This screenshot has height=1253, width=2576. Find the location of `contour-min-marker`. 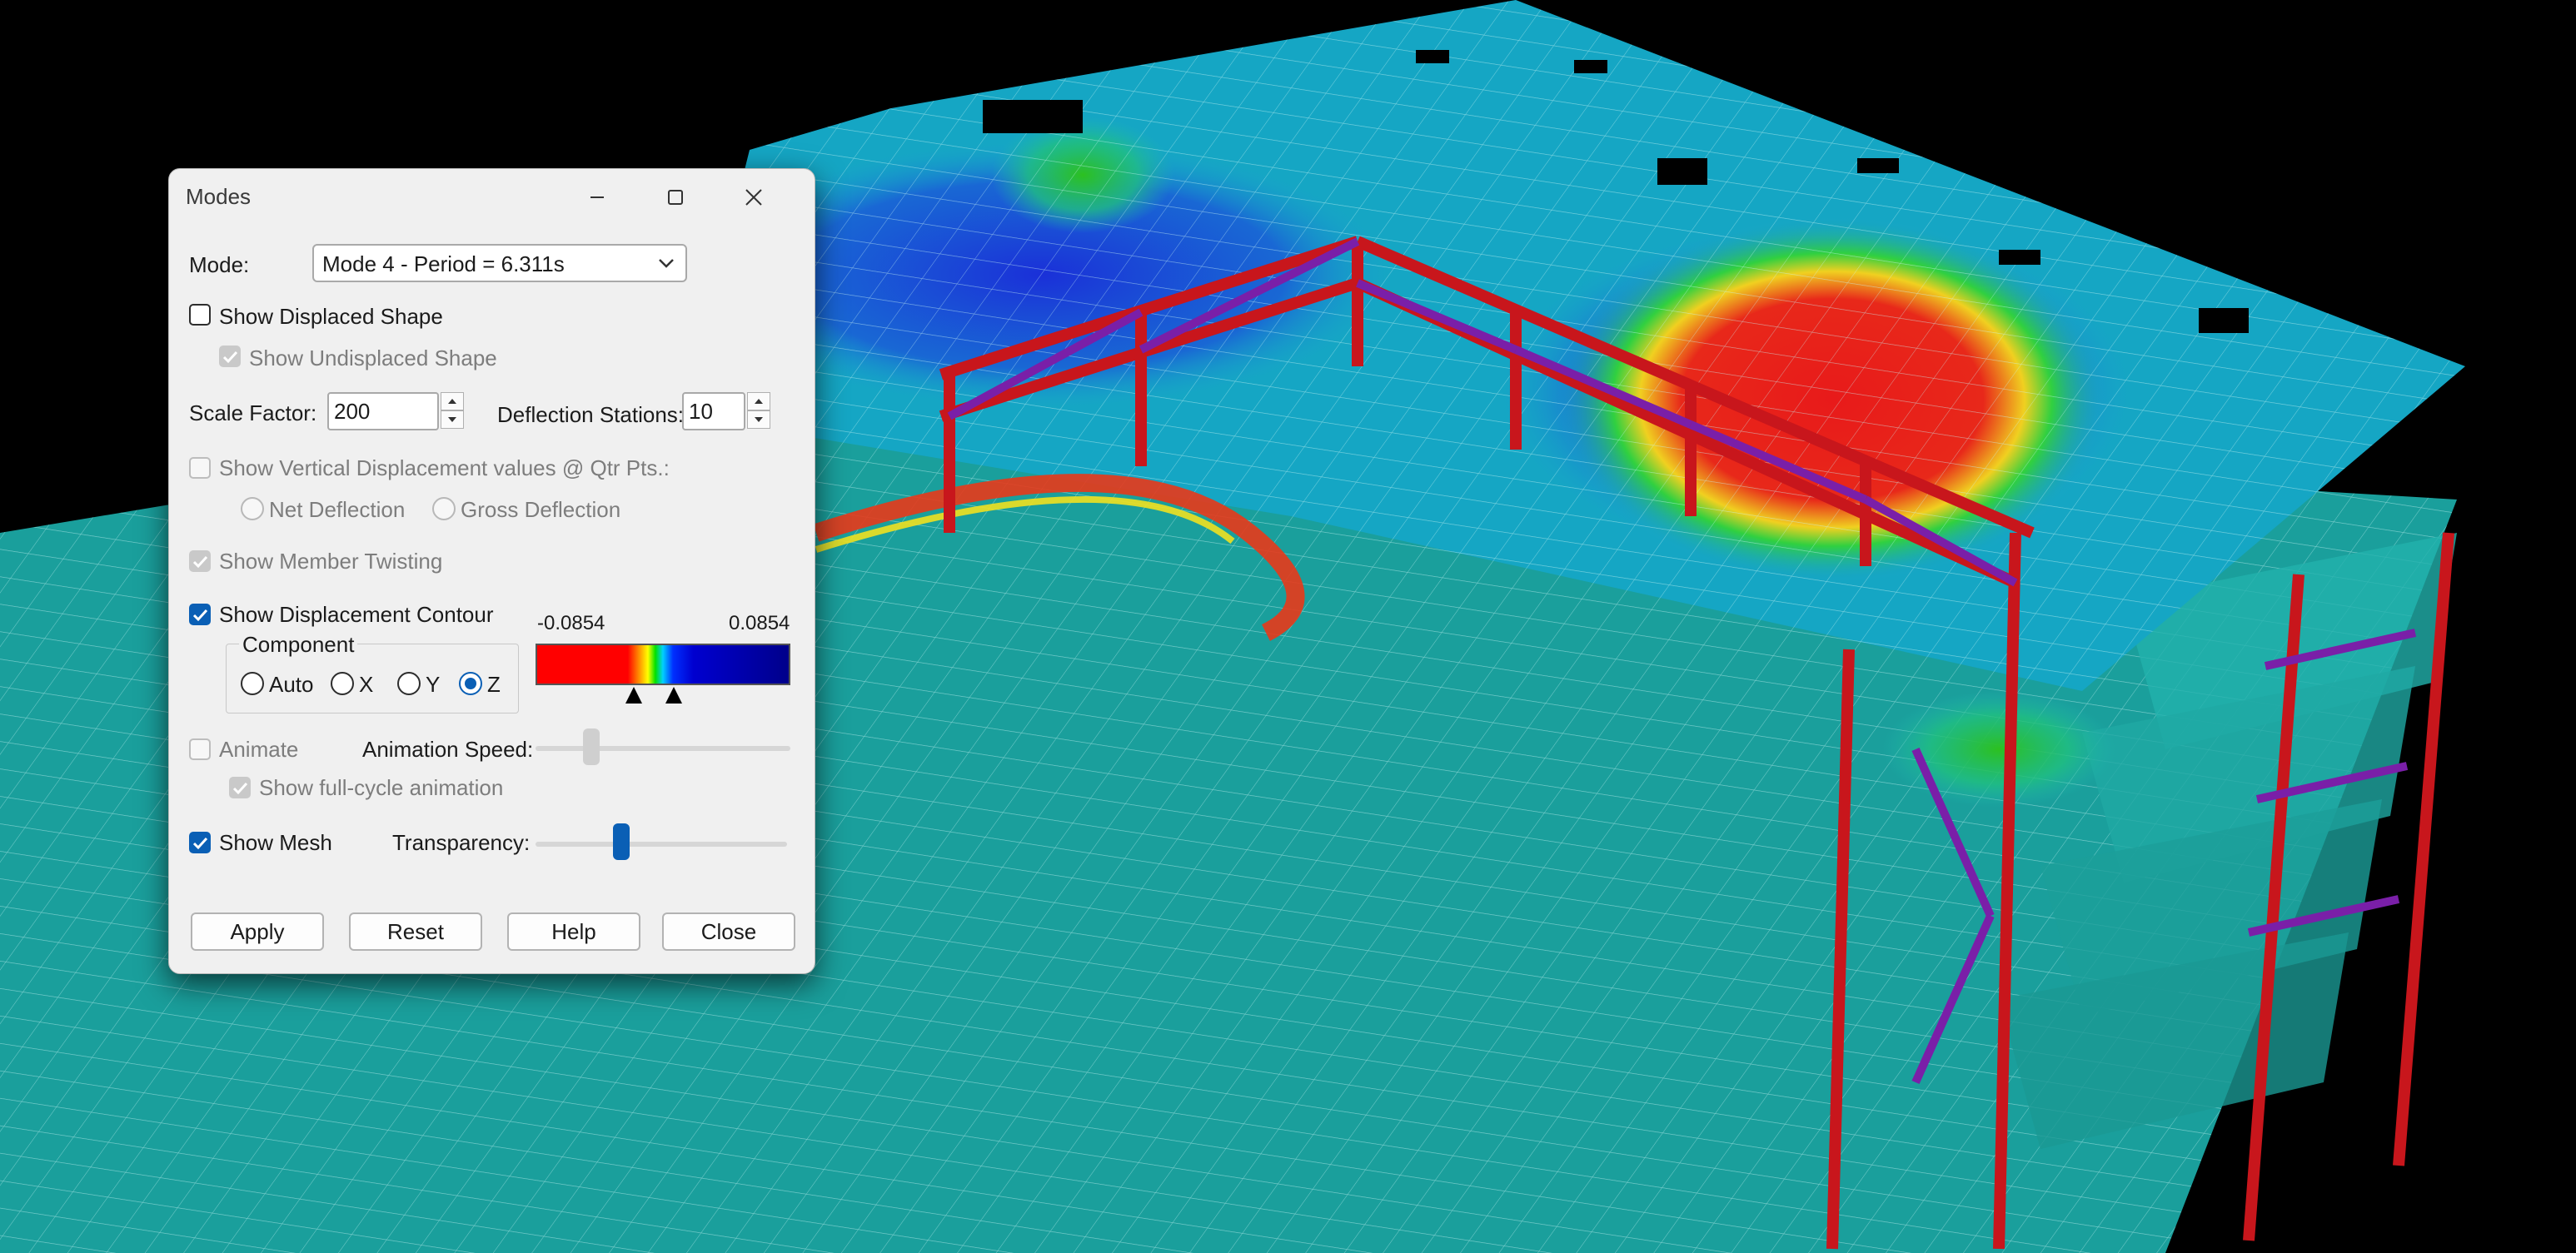

contour-min-marker is located at coordinates (633, 695).